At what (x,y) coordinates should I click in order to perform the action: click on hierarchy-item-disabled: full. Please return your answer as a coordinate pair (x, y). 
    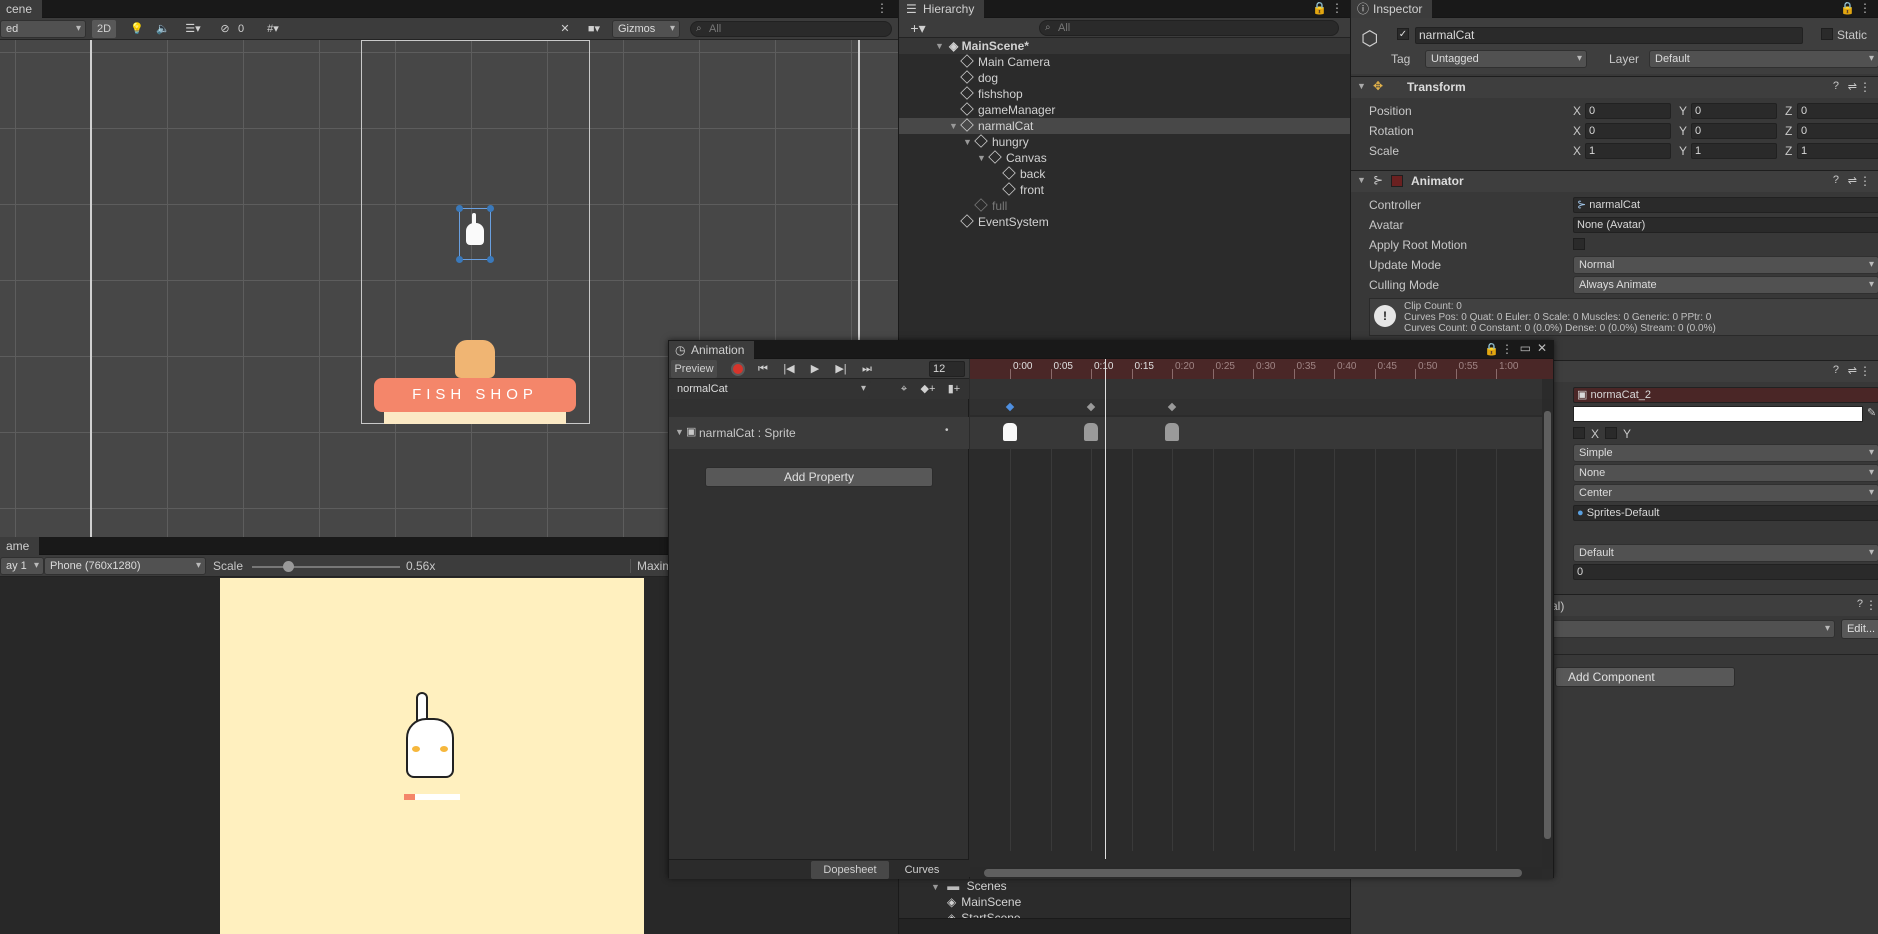
    Looking at the image, I should click on (953, 206).